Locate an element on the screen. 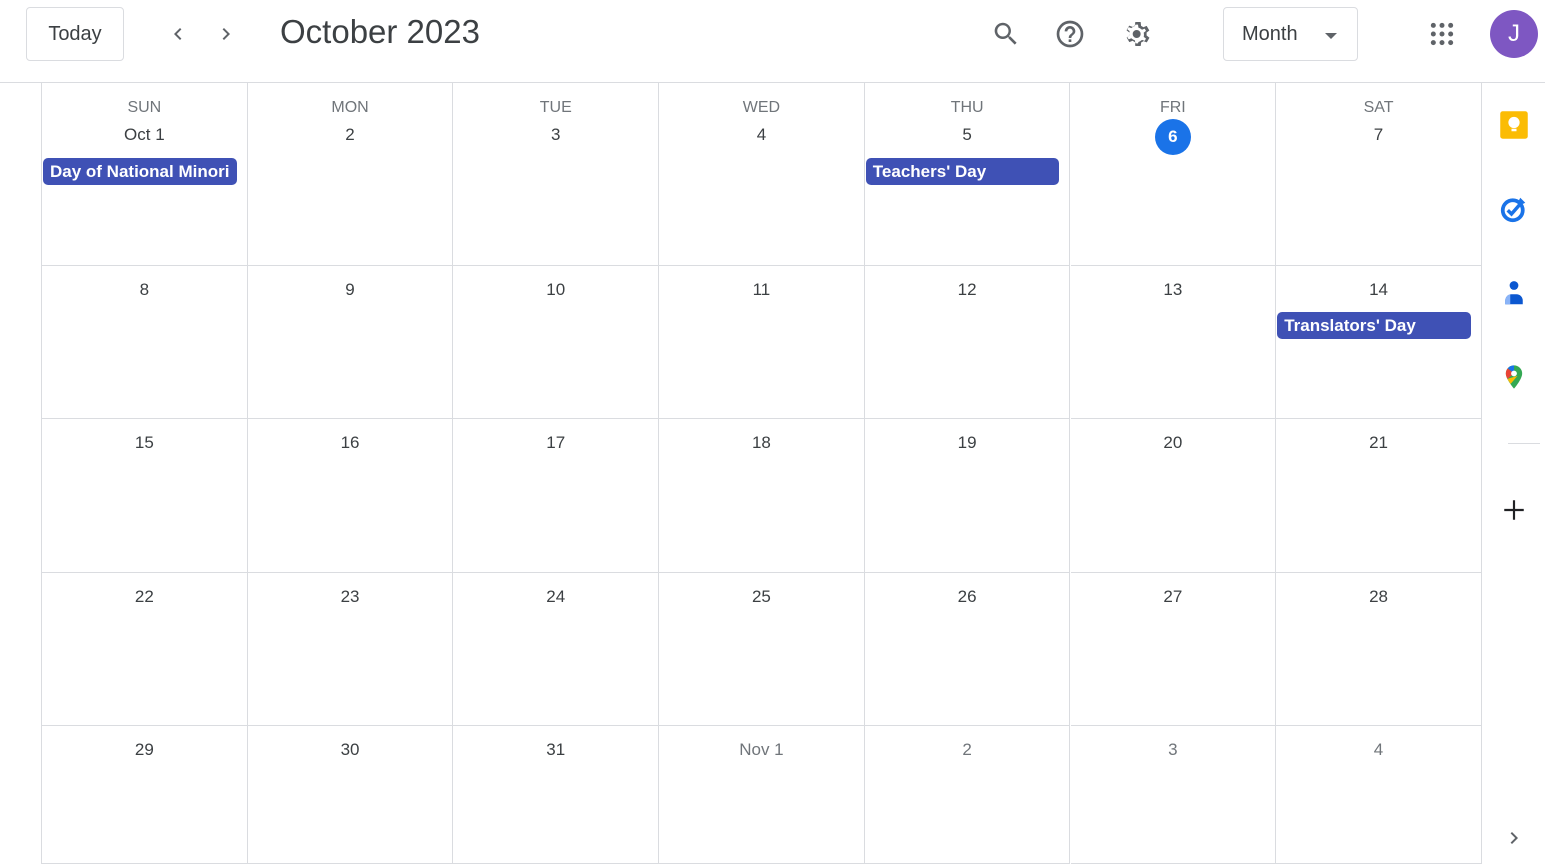 Image resolution: width=1545 pixels, height=864 pixels. day-cell: 14 is located at coordinates (1379, 342).